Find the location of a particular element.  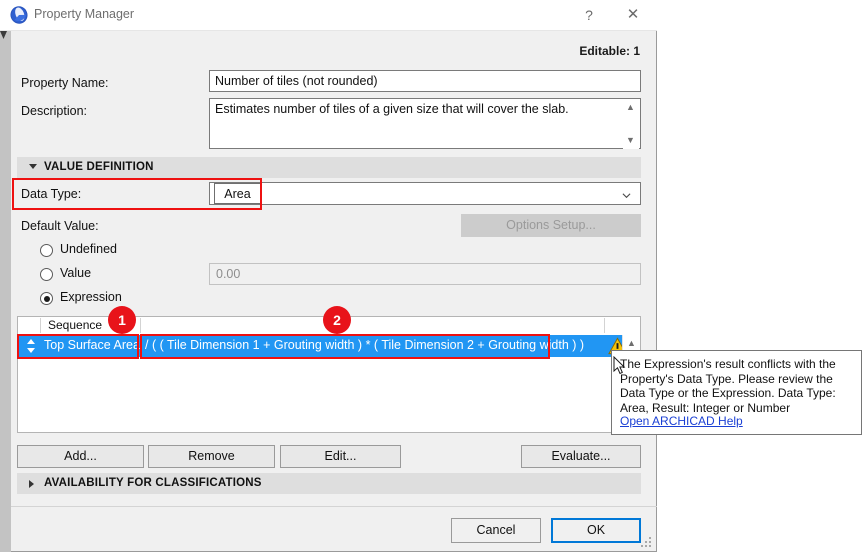

archicad-app-icon is located at coordinates (19, 15).